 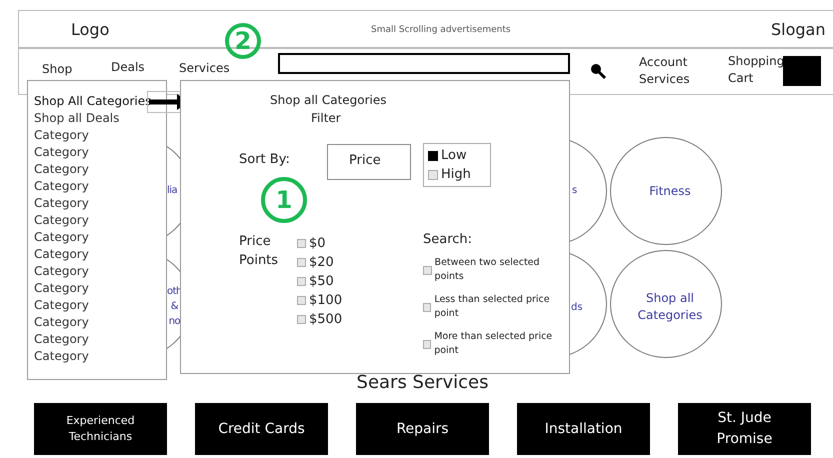 What do you see at coordinates (325, 319) in the screenshot?
I see `price-option: $500` at bounding box center [325, 319].